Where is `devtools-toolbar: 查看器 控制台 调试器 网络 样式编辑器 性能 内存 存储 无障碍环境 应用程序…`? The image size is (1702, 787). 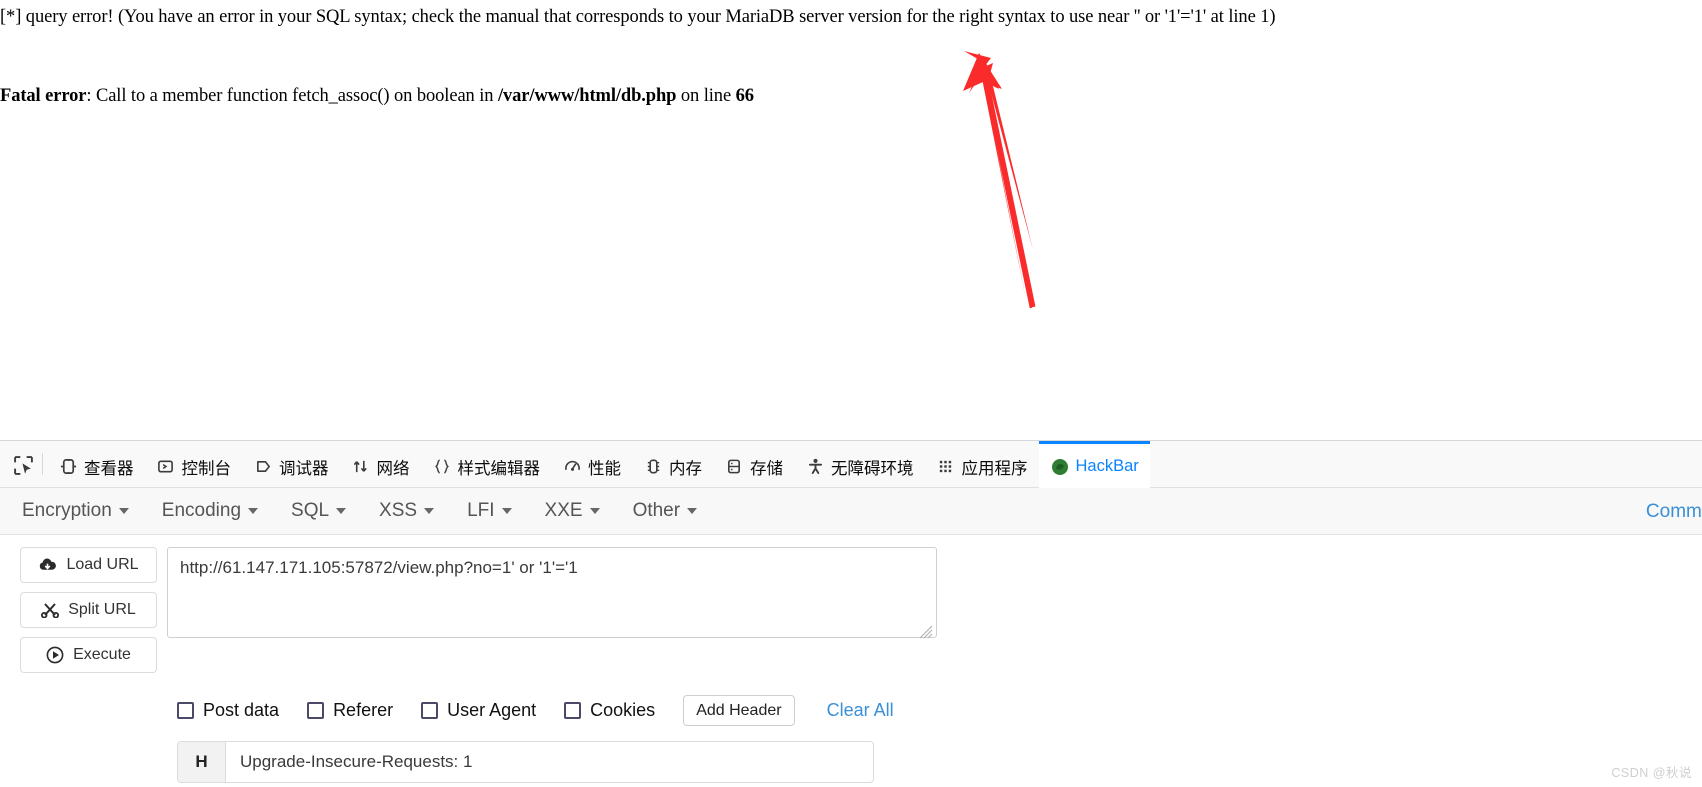 devtools-toolbar: 查看器 控制台 调试器 网络 样式编辑器 性能 内存 存储 无障碍环境 应用程序… is located at coordinates (851, 464).